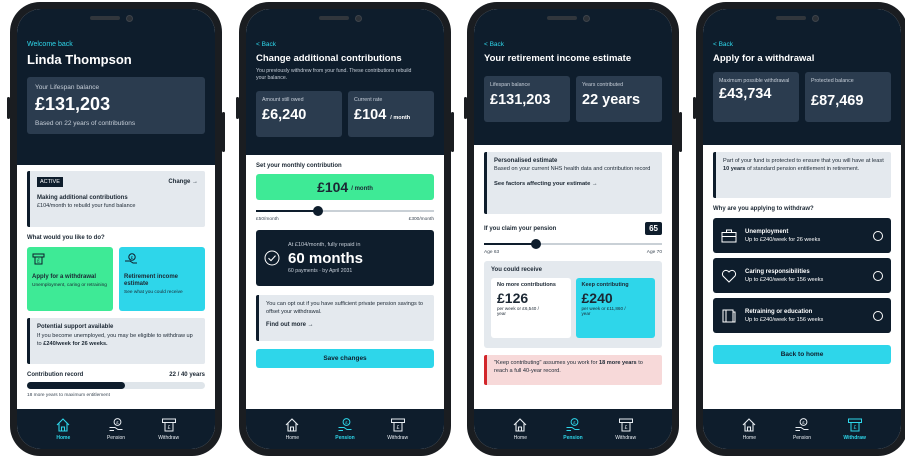 The height and width of the screenshot is (458, 905). Describe the element at coordinates (67, 87) in the screenshot. I see `balance-label: Your Lifespan balance` at that location.